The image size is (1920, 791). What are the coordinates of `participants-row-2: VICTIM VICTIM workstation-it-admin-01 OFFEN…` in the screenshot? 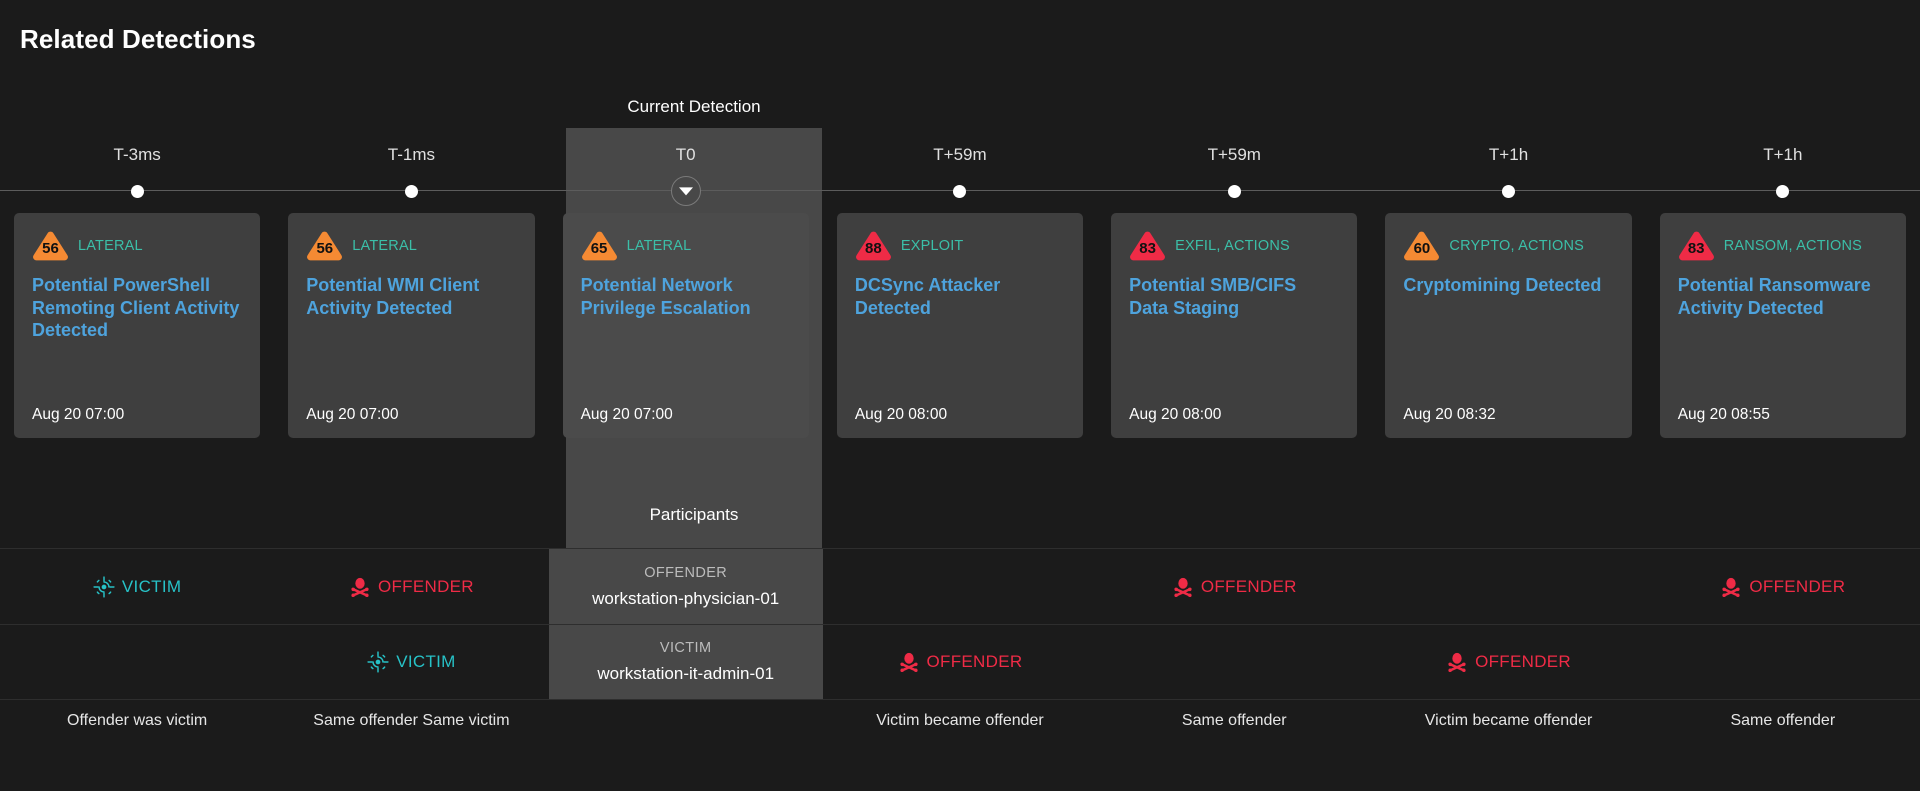 It's located at (960, 662).